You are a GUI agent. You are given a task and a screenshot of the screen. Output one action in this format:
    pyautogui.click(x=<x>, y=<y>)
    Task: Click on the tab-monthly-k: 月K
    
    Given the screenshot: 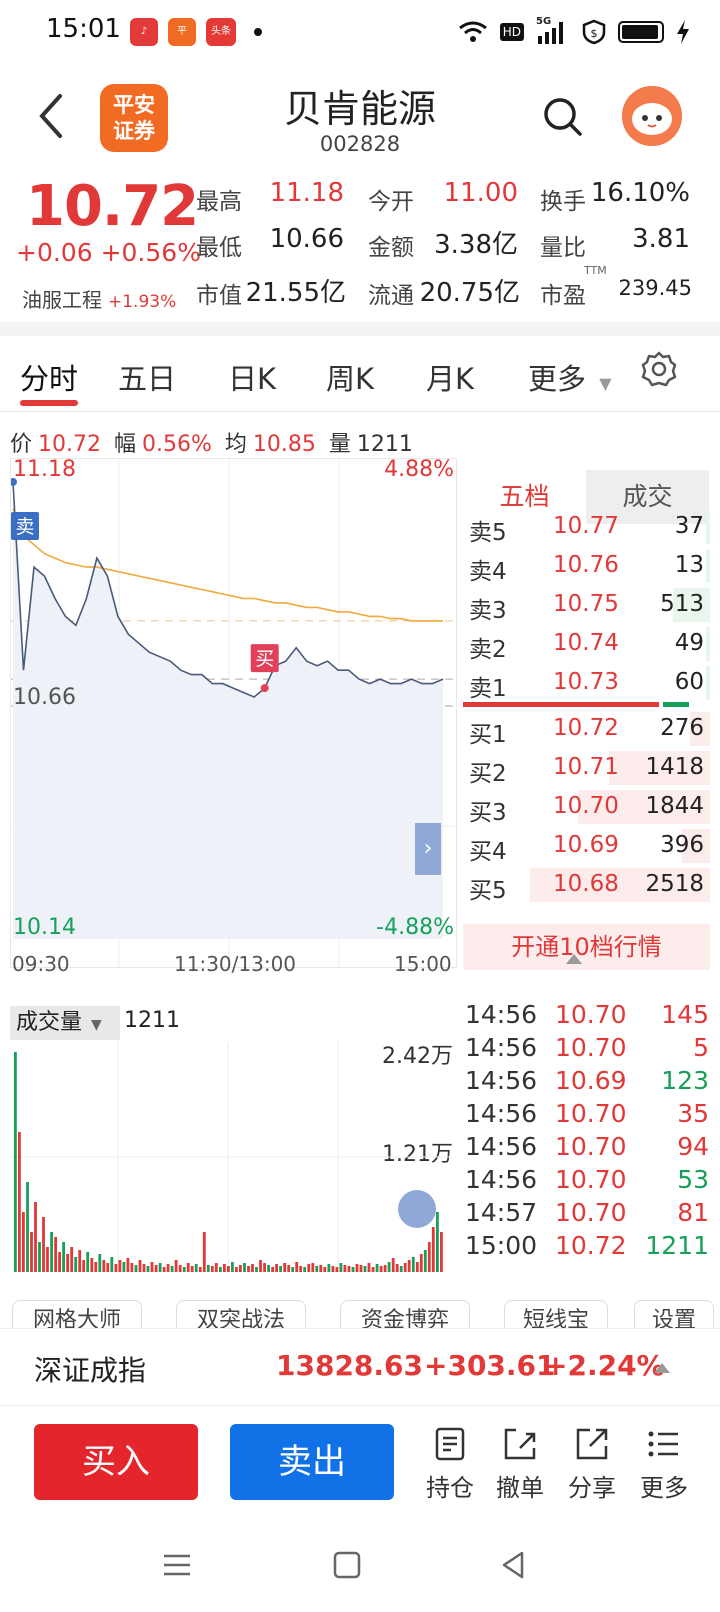 What is the action you would take?
    pyautogui.click(x=450, y=377)
    